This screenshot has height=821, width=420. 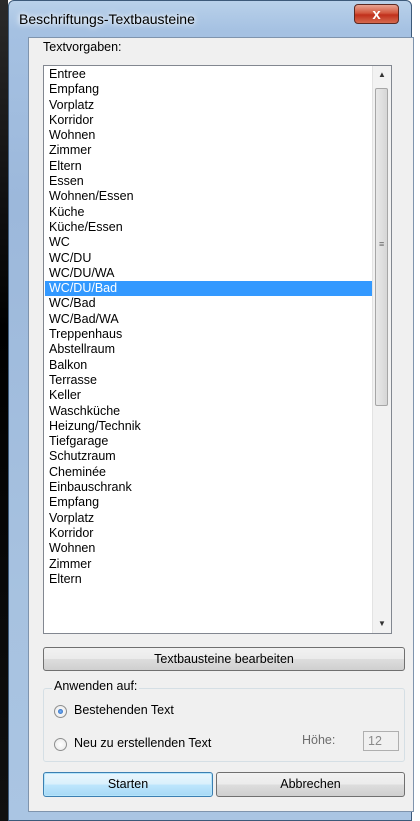 What do you see at coordinates (209, 426) in the screenshot?
I see `list-item: Heizung/Technik` at bounding box center [209, 426].